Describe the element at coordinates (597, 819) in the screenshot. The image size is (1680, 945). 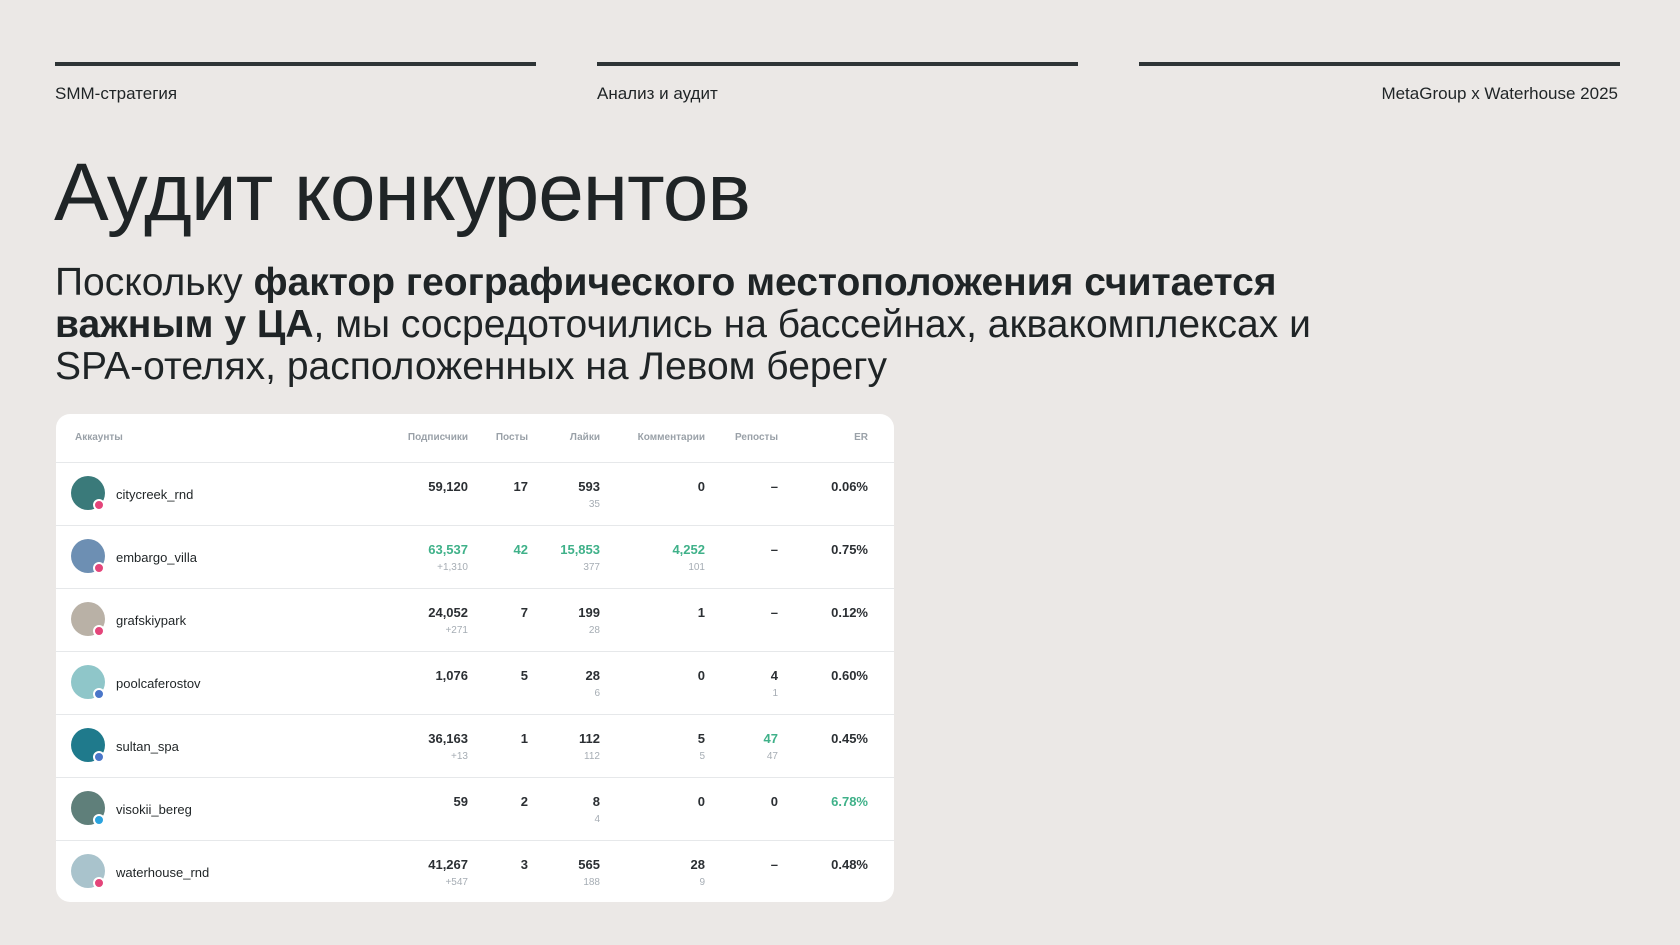
I see `likes-change: 4` at that location.